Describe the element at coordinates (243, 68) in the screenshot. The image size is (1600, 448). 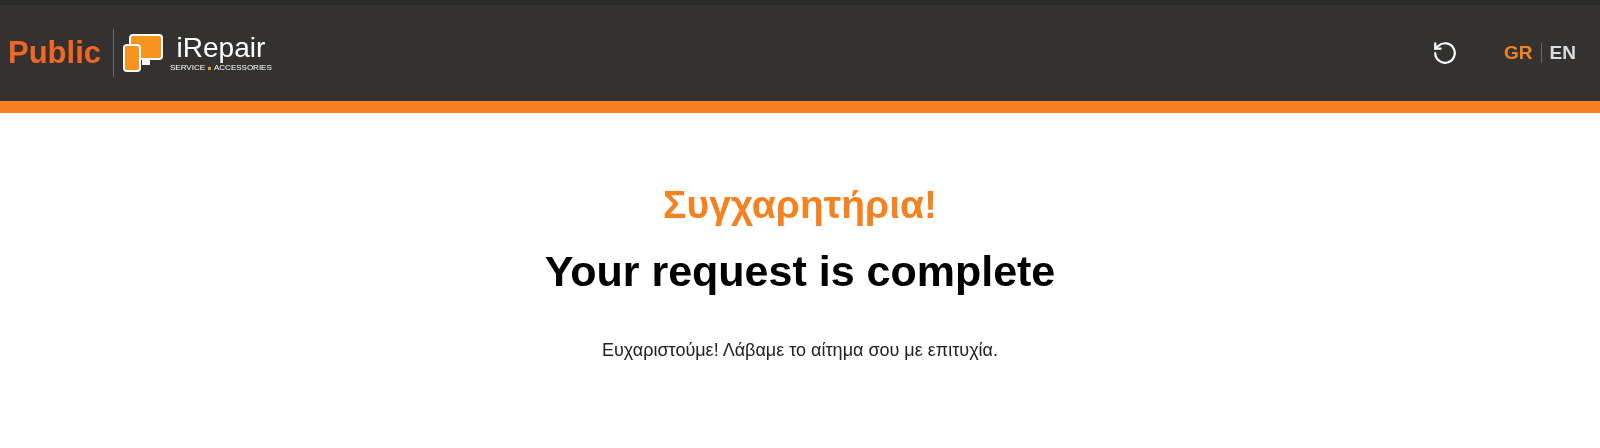
I see `logo-tagline: ACCESSORIES` at that location.